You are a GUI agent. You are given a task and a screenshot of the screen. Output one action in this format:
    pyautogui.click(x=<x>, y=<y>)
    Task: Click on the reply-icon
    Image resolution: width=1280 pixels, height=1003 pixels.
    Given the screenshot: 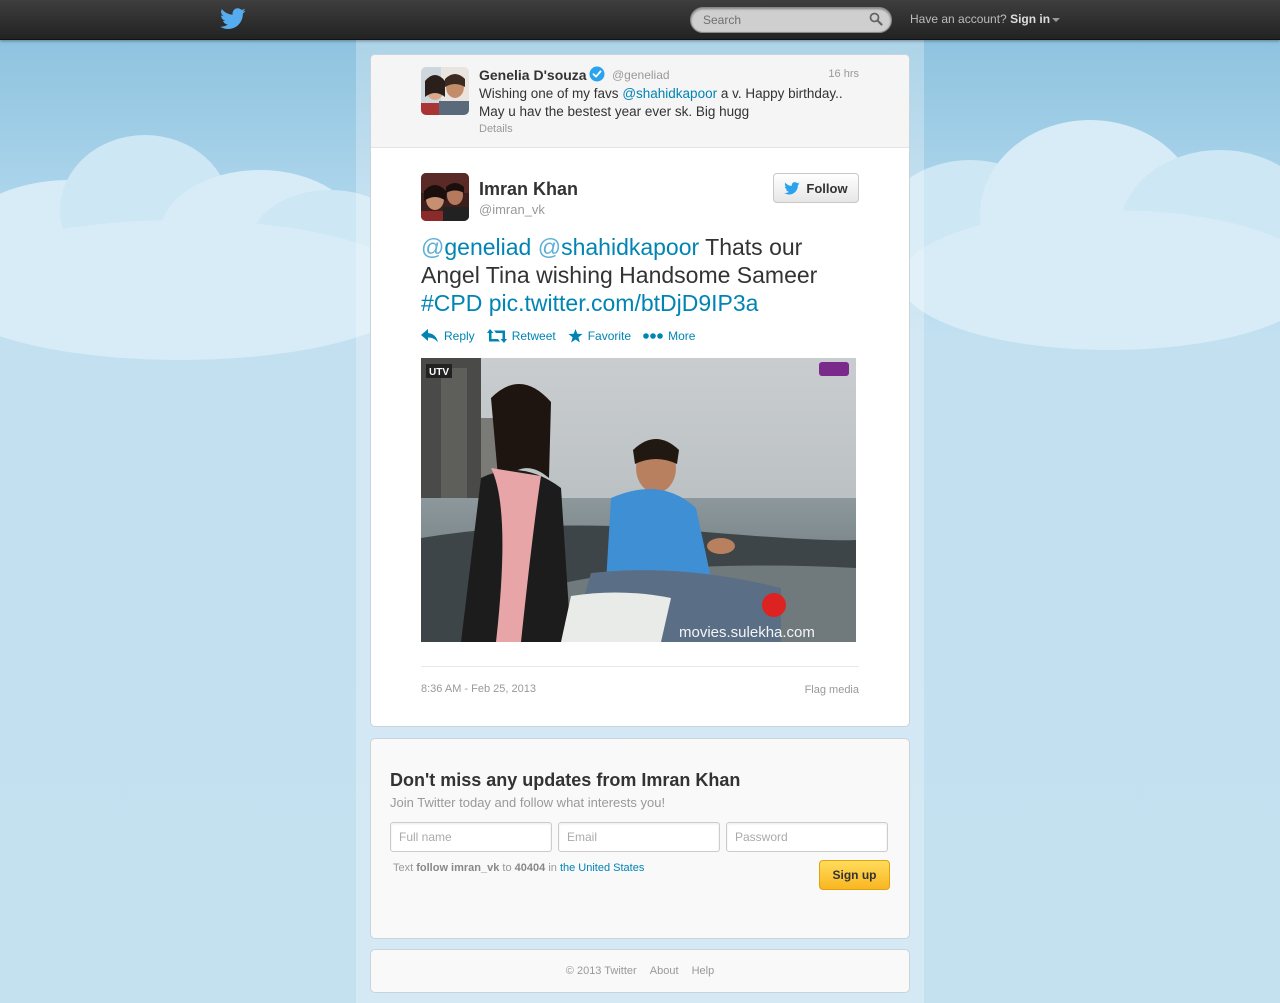 What is the action you would take?
    pyautogui.click(x=429, y=336)
    